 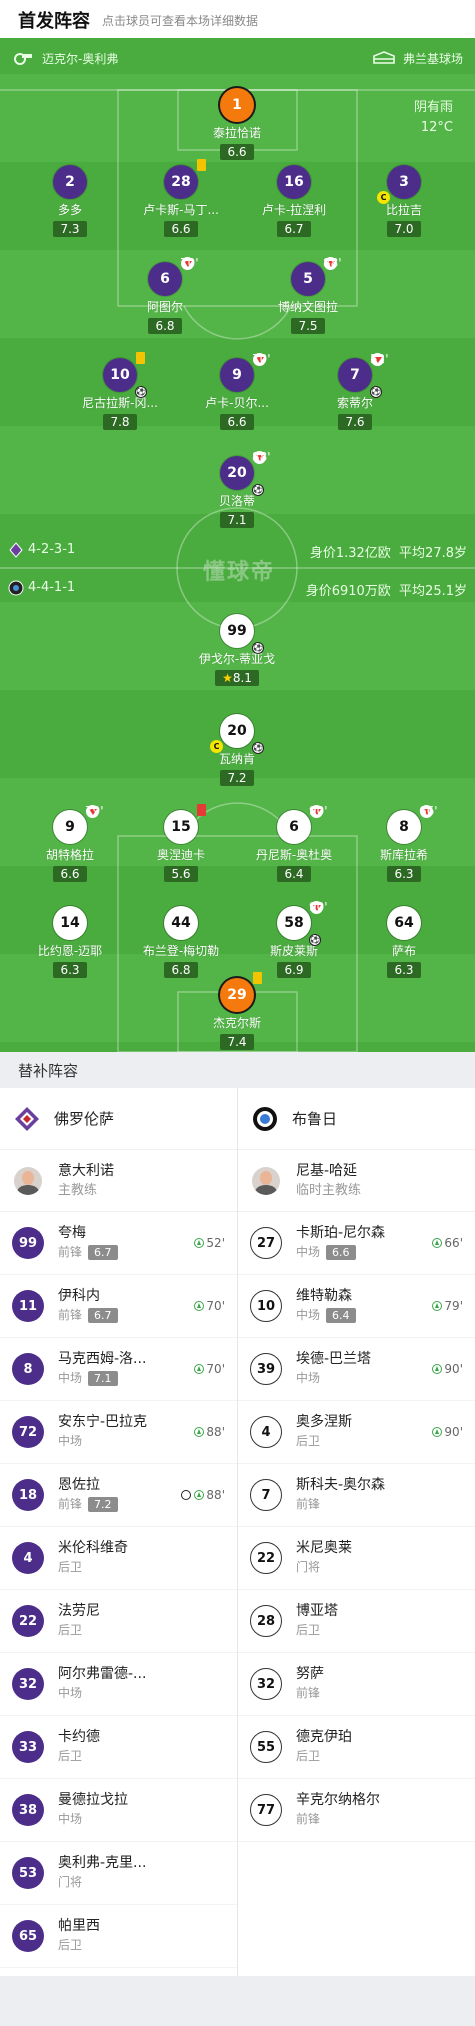 I want to click on sub-player-row: 22 法劳尼 后卫, so click(x=118, y=1621).